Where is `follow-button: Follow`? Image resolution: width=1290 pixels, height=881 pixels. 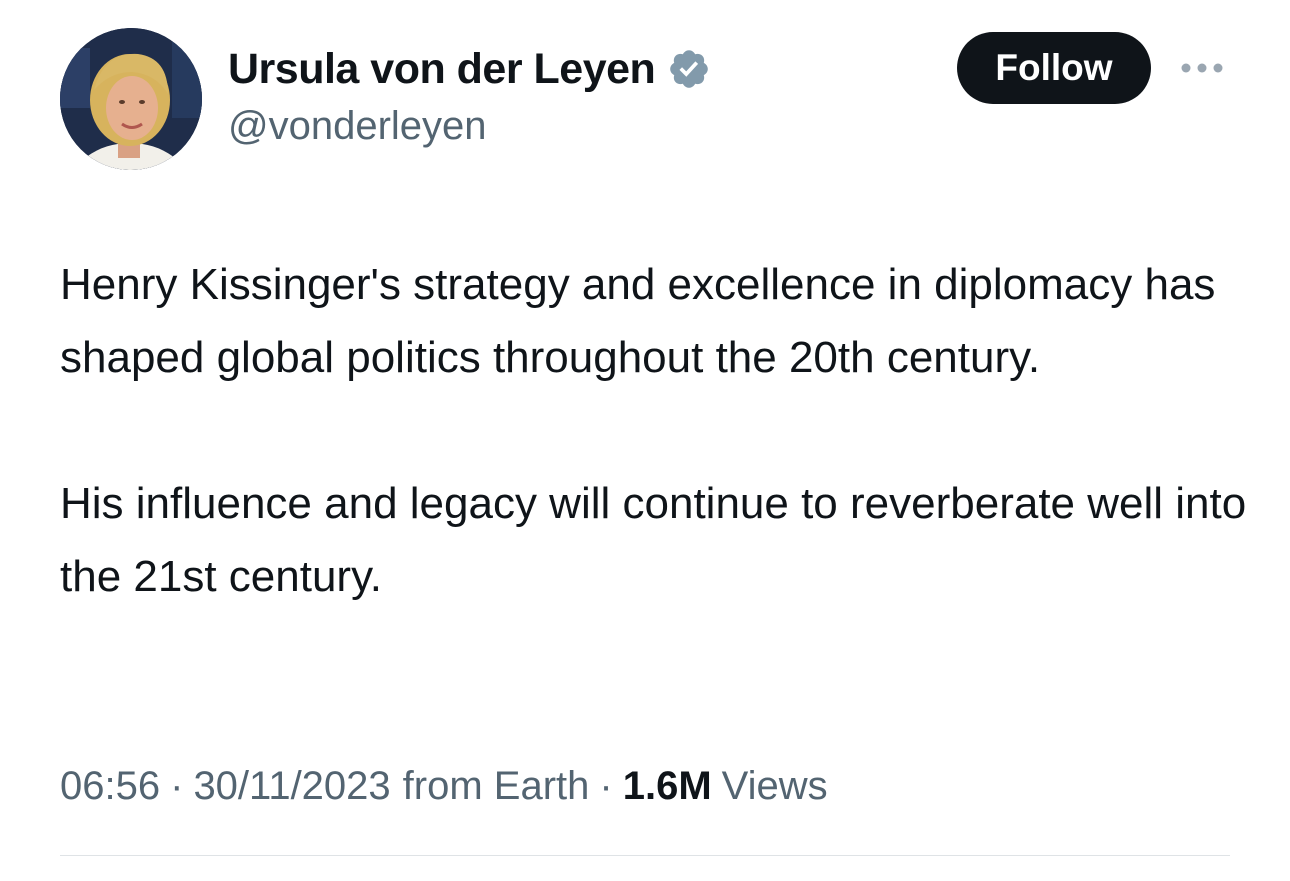 follow-button: Follow is located at coordinates (1054, 68).